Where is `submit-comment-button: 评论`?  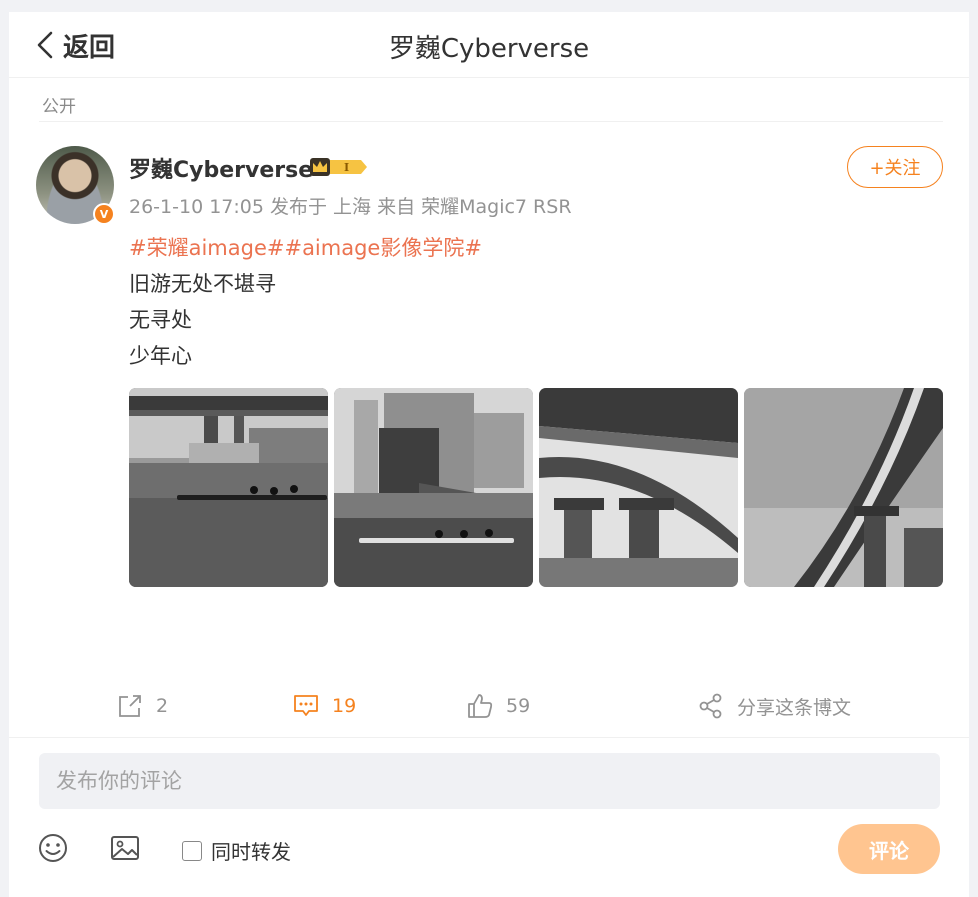
submit-comment-button: 评论 is located at coordinates (889, 849).